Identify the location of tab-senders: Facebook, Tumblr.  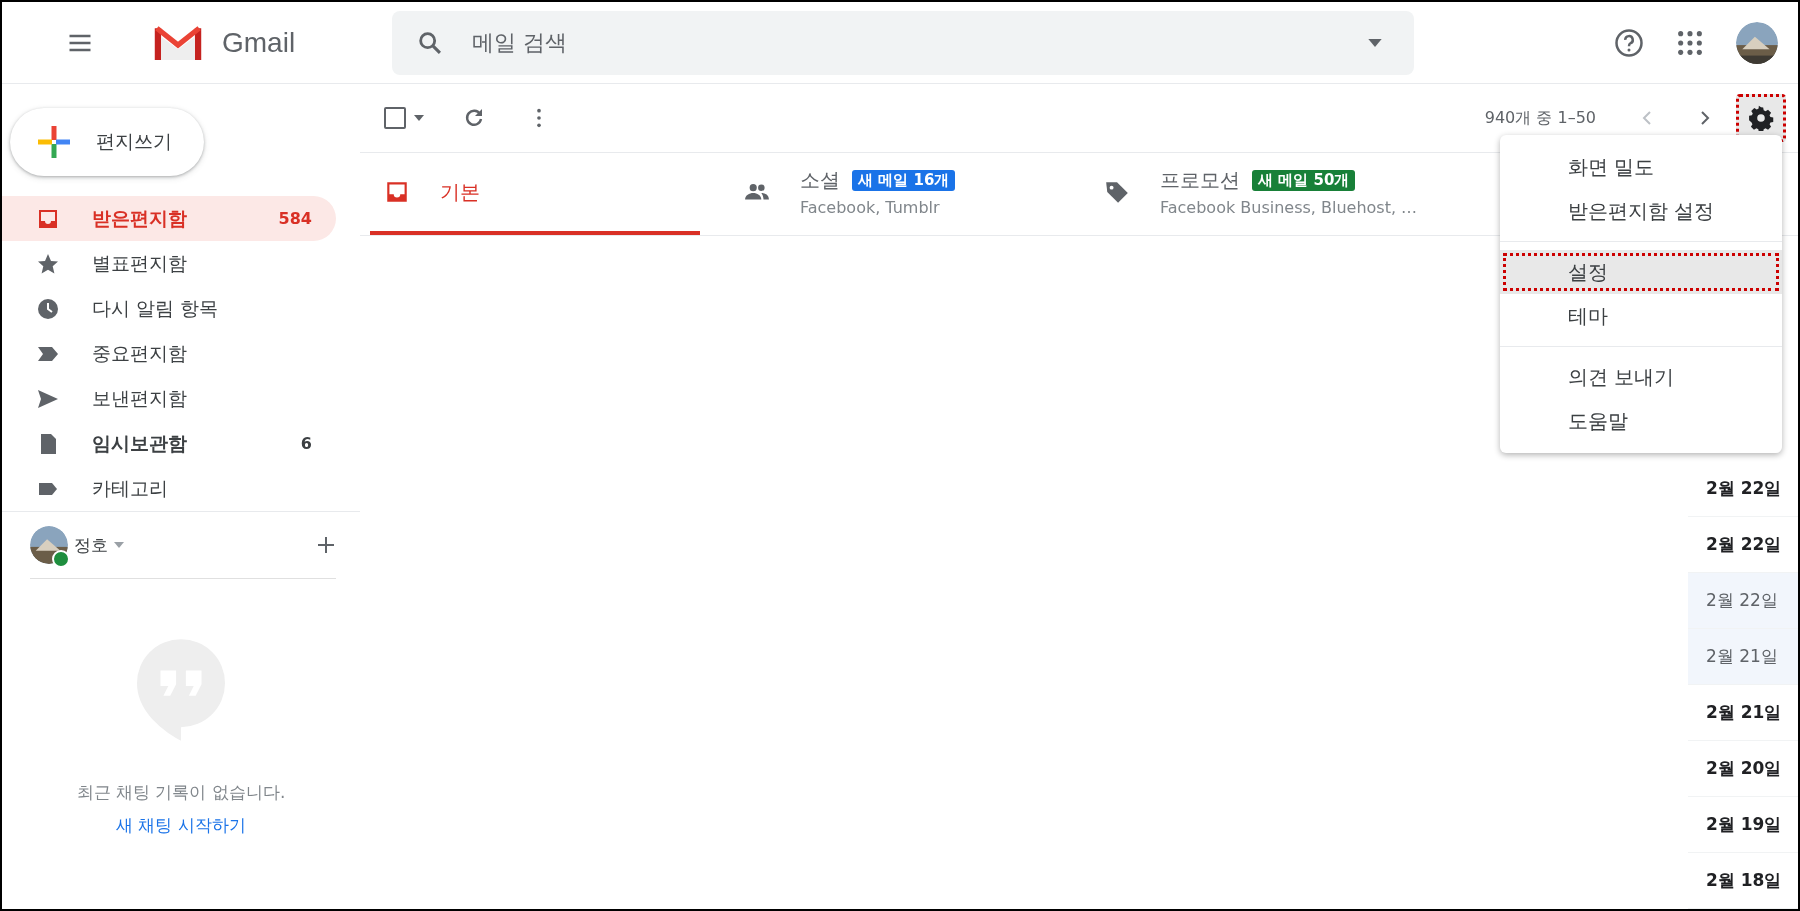
(870, 207).